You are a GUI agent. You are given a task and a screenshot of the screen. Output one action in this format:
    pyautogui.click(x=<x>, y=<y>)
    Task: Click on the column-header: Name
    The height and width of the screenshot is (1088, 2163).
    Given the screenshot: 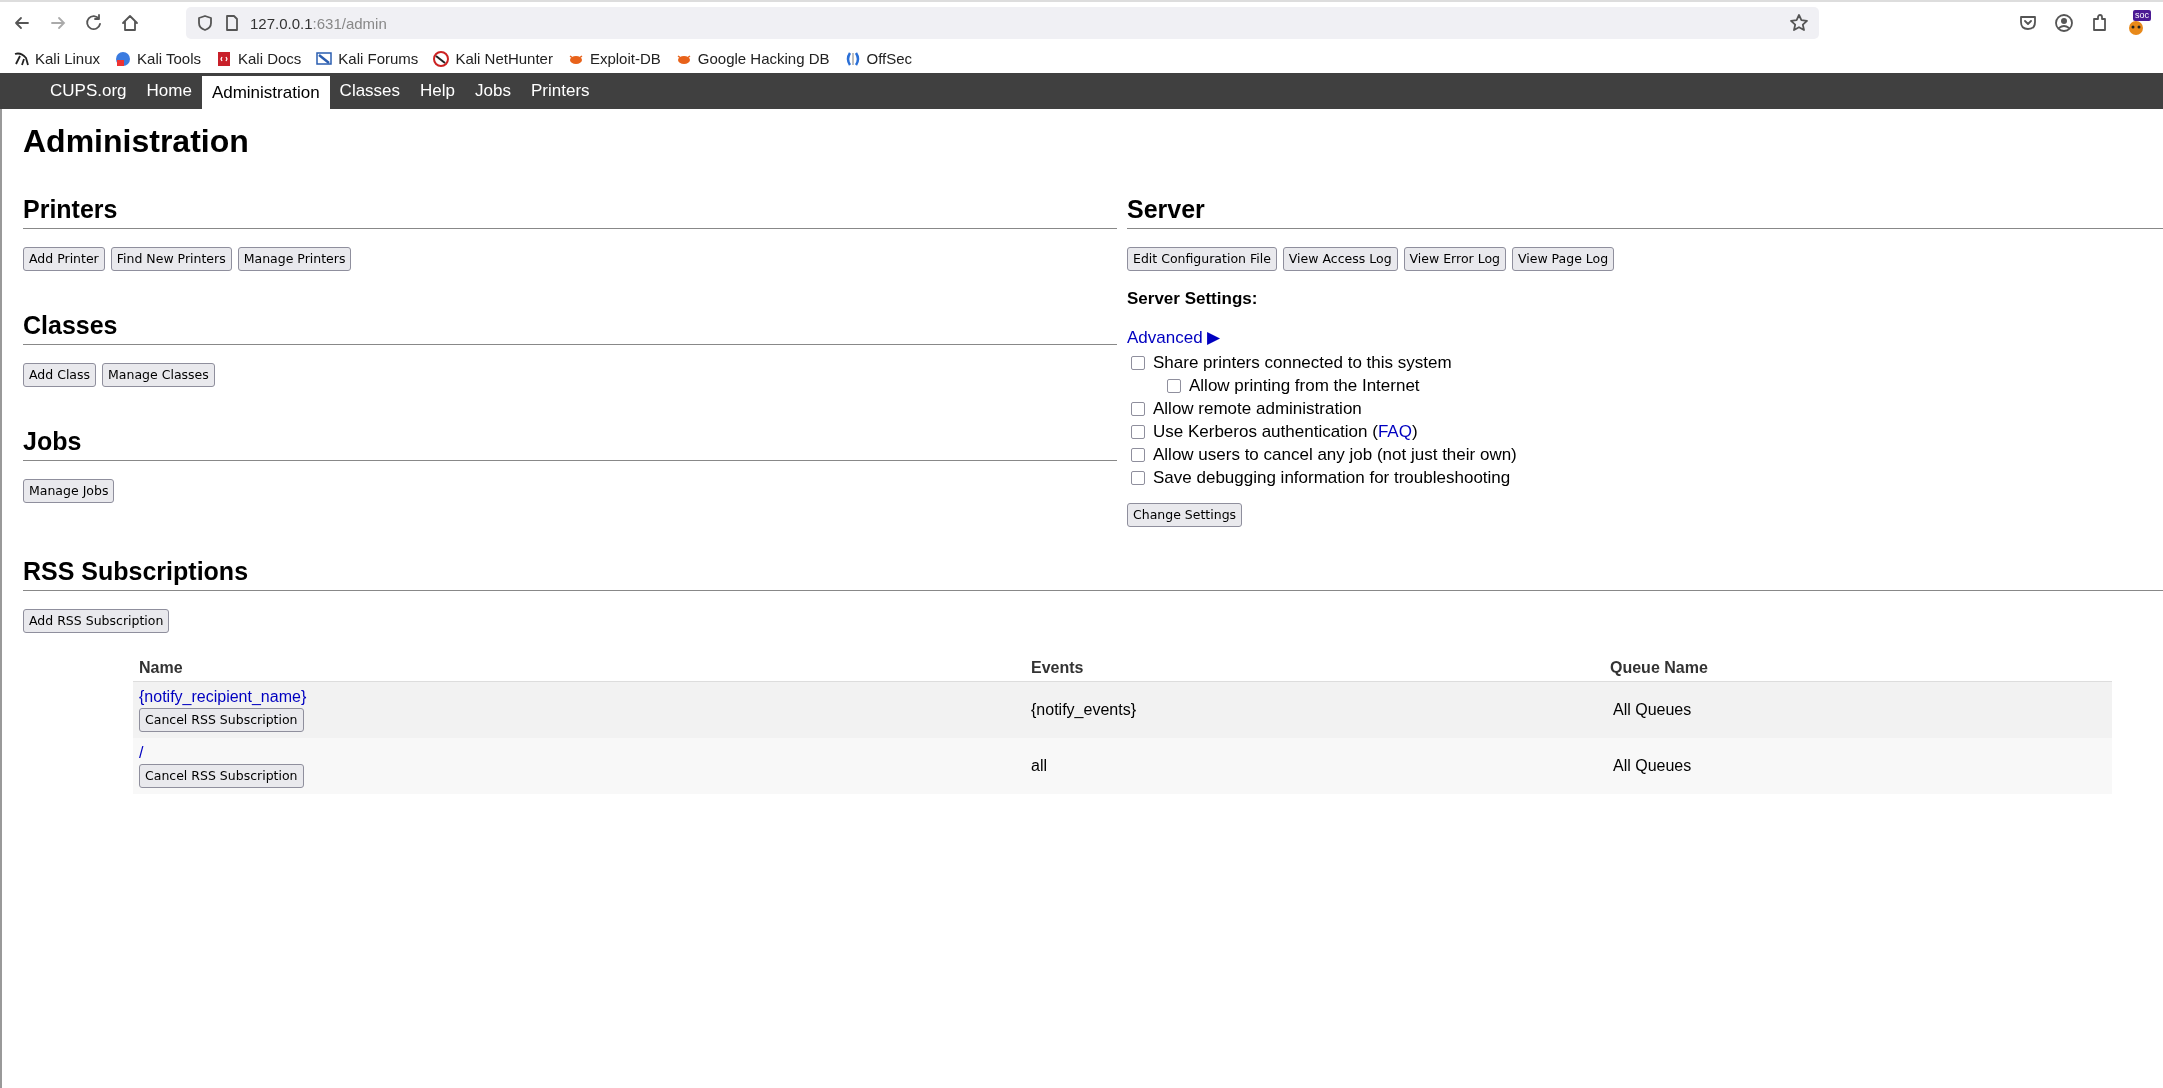 What is the action you would take?
    pyautogui.click(x=579, y=668)
    